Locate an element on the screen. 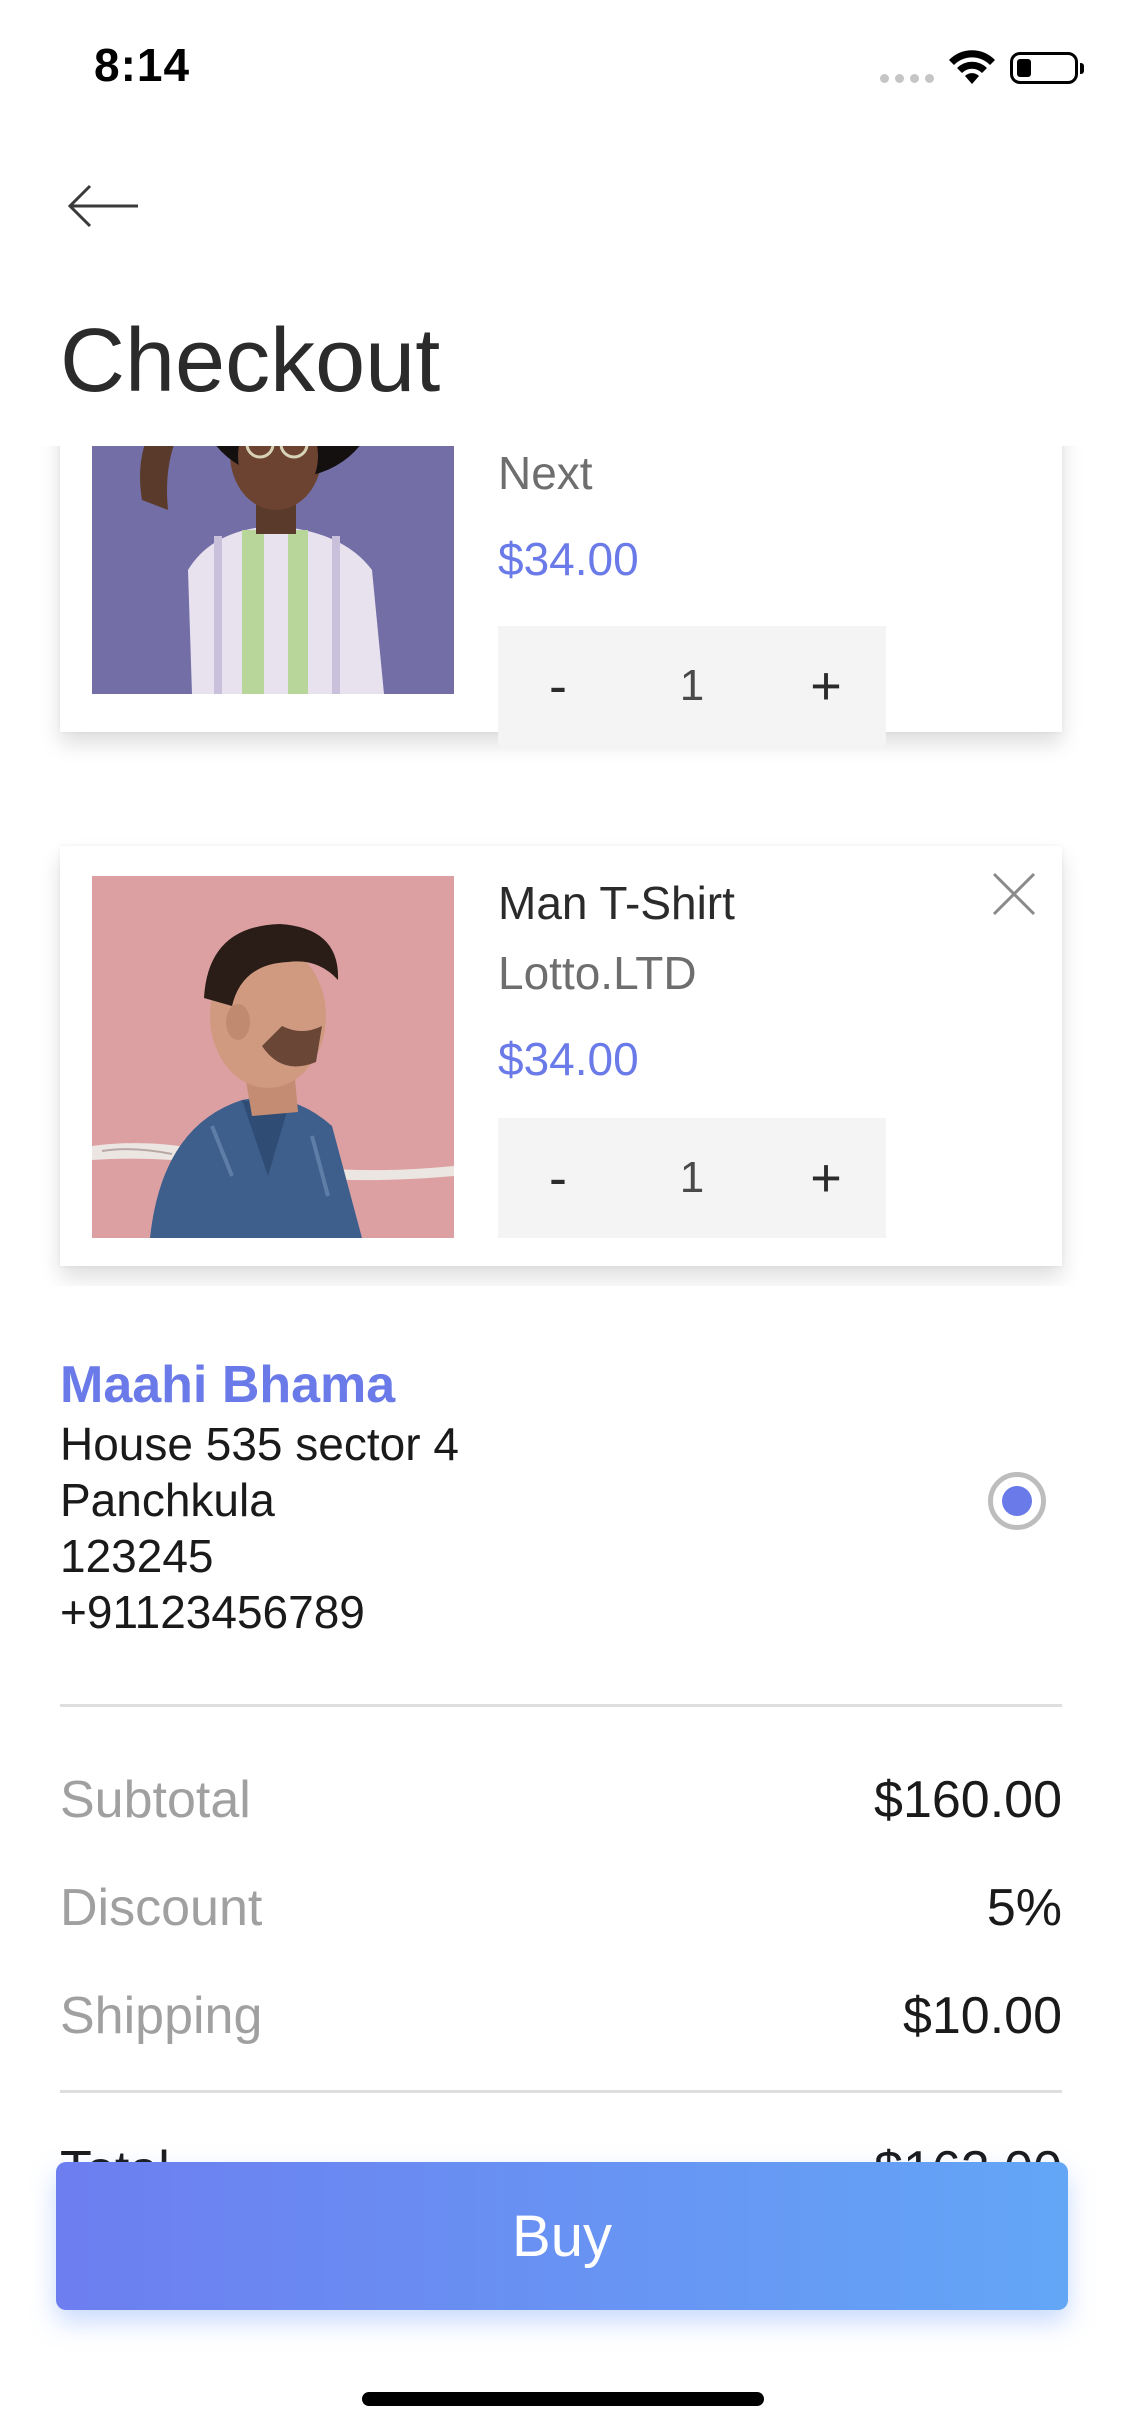 The width and height of the screenshot is (1125, 2436). discount-row: Discount 5% is located at coordinates (561, 1908).